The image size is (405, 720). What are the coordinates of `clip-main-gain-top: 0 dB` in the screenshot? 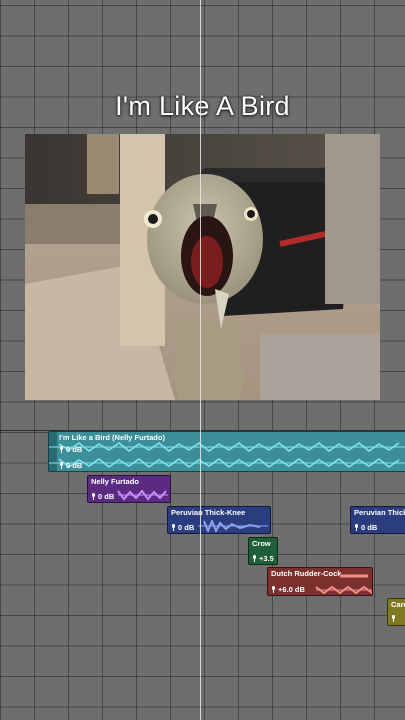 It's located at (70, 449).